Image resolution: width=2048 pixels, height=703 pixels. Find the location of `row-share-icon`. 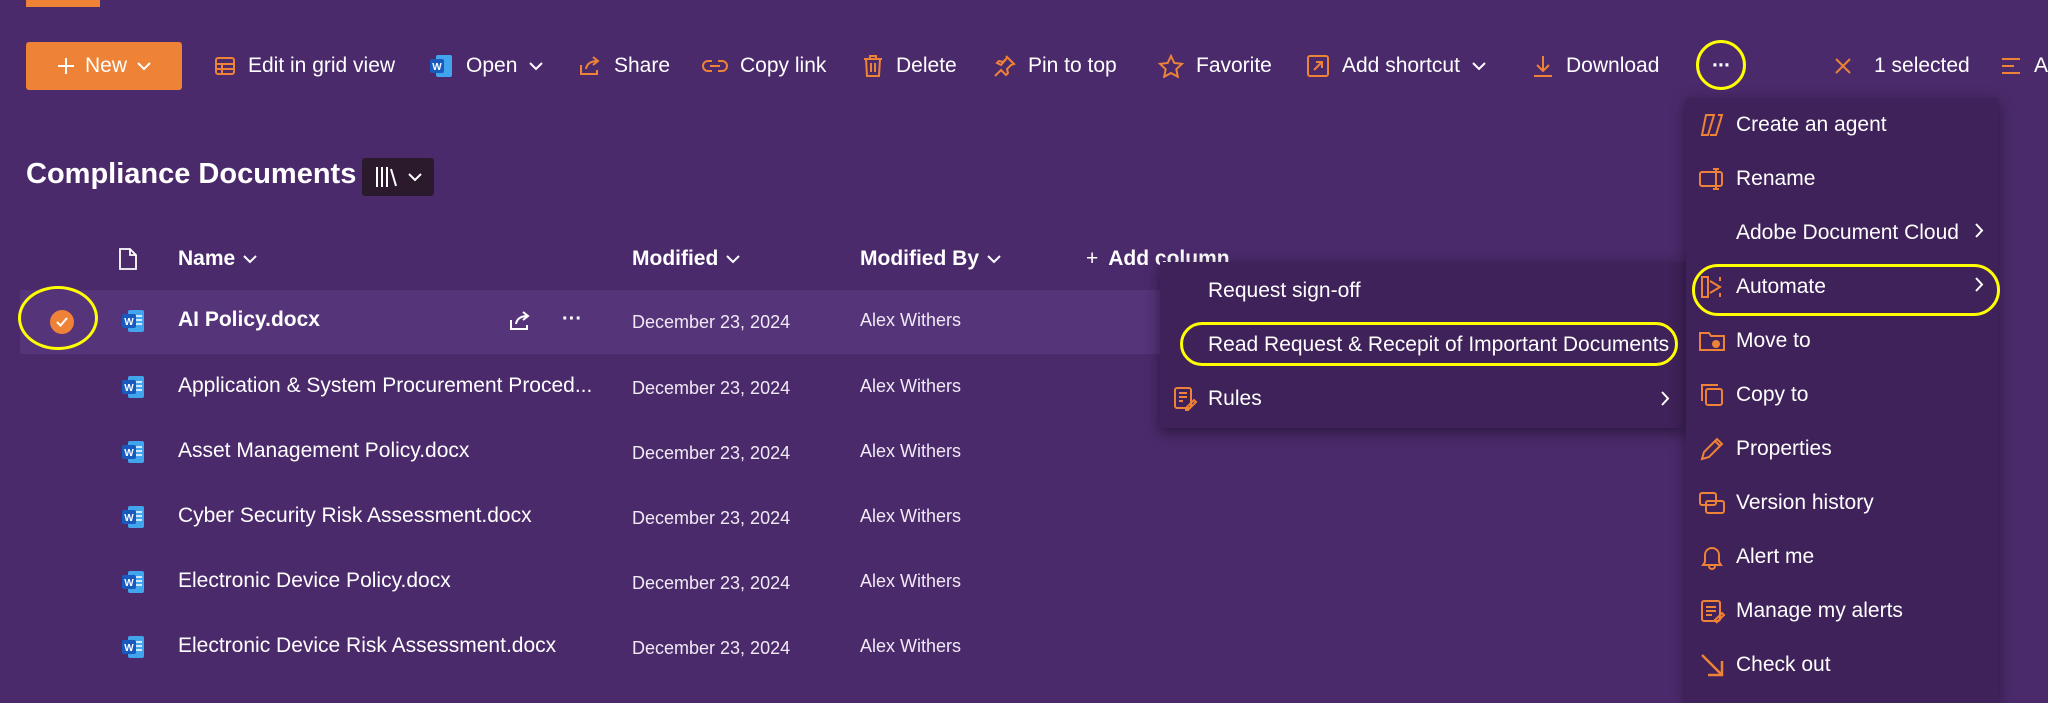

row-share-icon is located at coordinates (520, 323).